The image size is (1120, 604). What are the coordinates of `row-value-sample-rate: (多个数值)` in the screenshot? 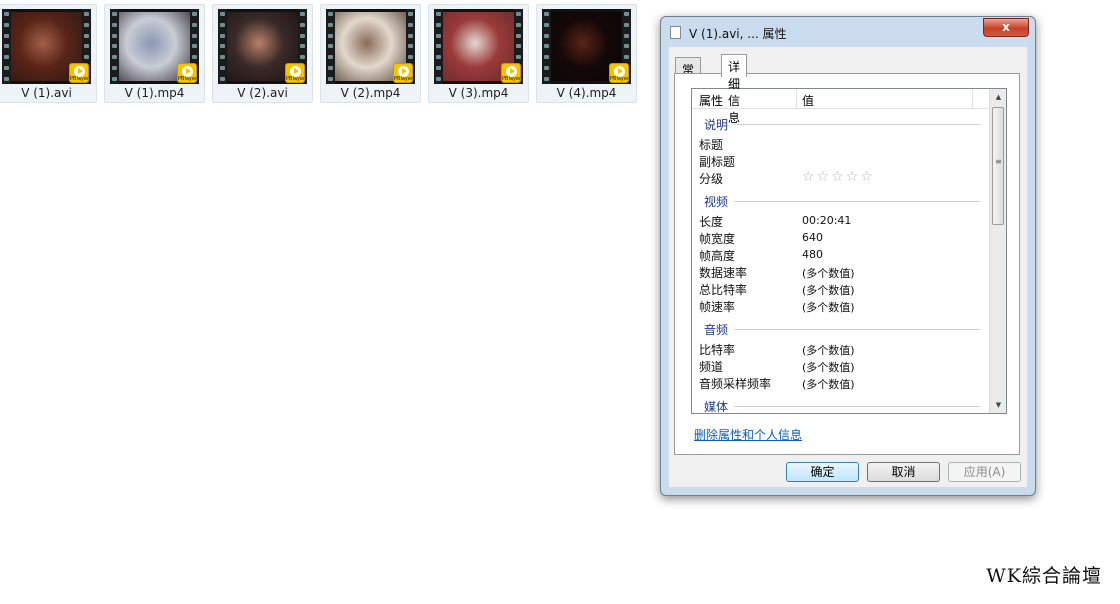 It's located at (828, 384).